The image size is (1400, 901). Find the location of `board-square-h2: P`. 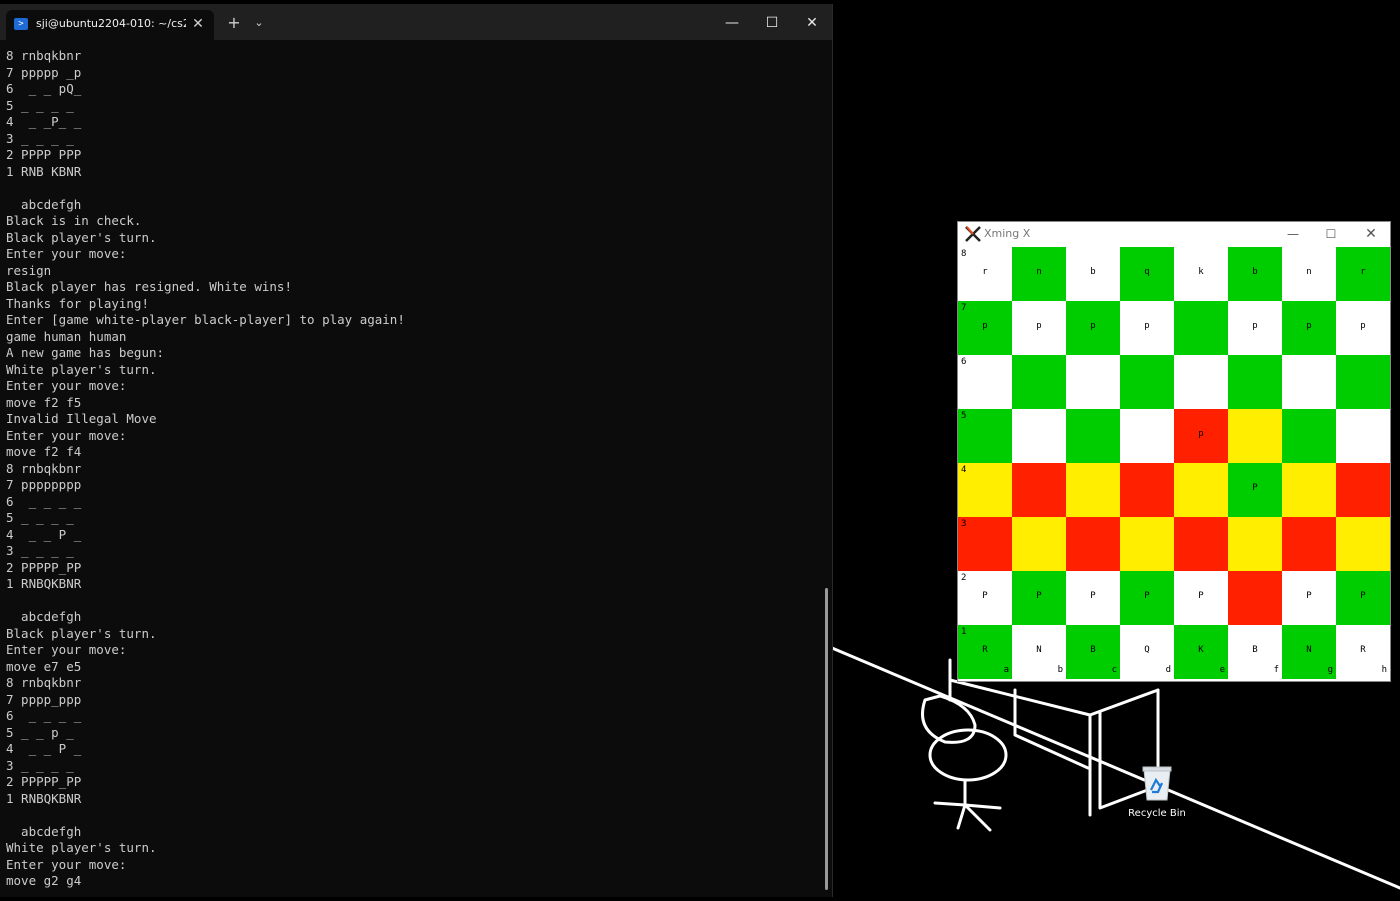

board-square-h2: P is located at coordinates (1363, 598).